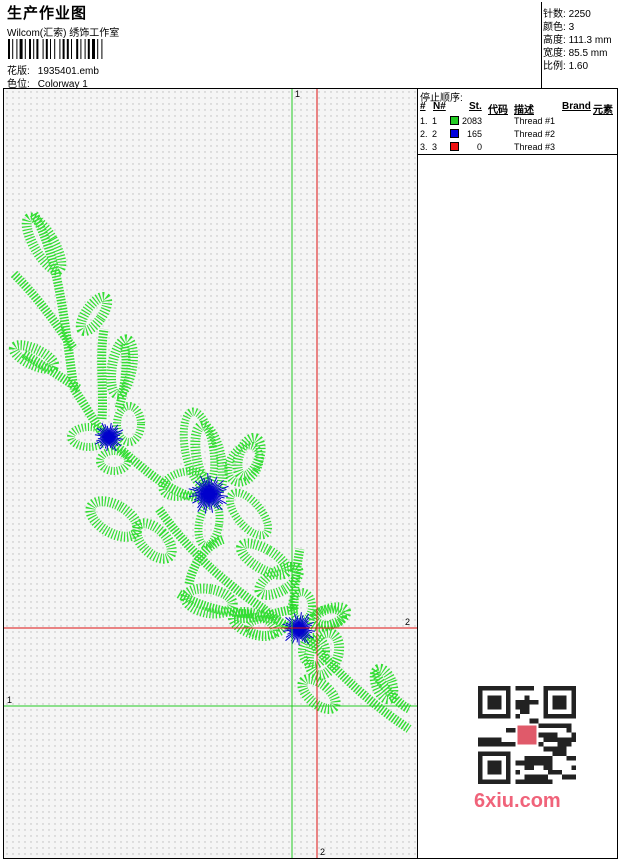 Image resolution: width=620 pixels, height=863 pixels. I want to click on col-header-index: #, so click(423, 106).